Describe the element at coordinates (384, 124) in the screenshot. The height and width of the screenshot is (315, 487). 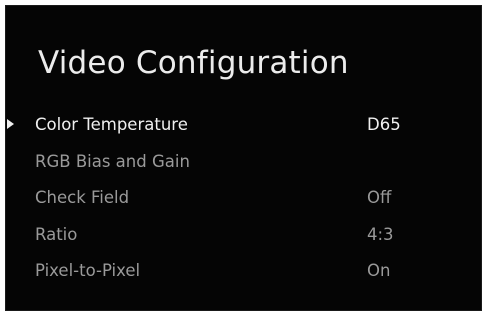
I see `menu-item-value: D65` at that location.